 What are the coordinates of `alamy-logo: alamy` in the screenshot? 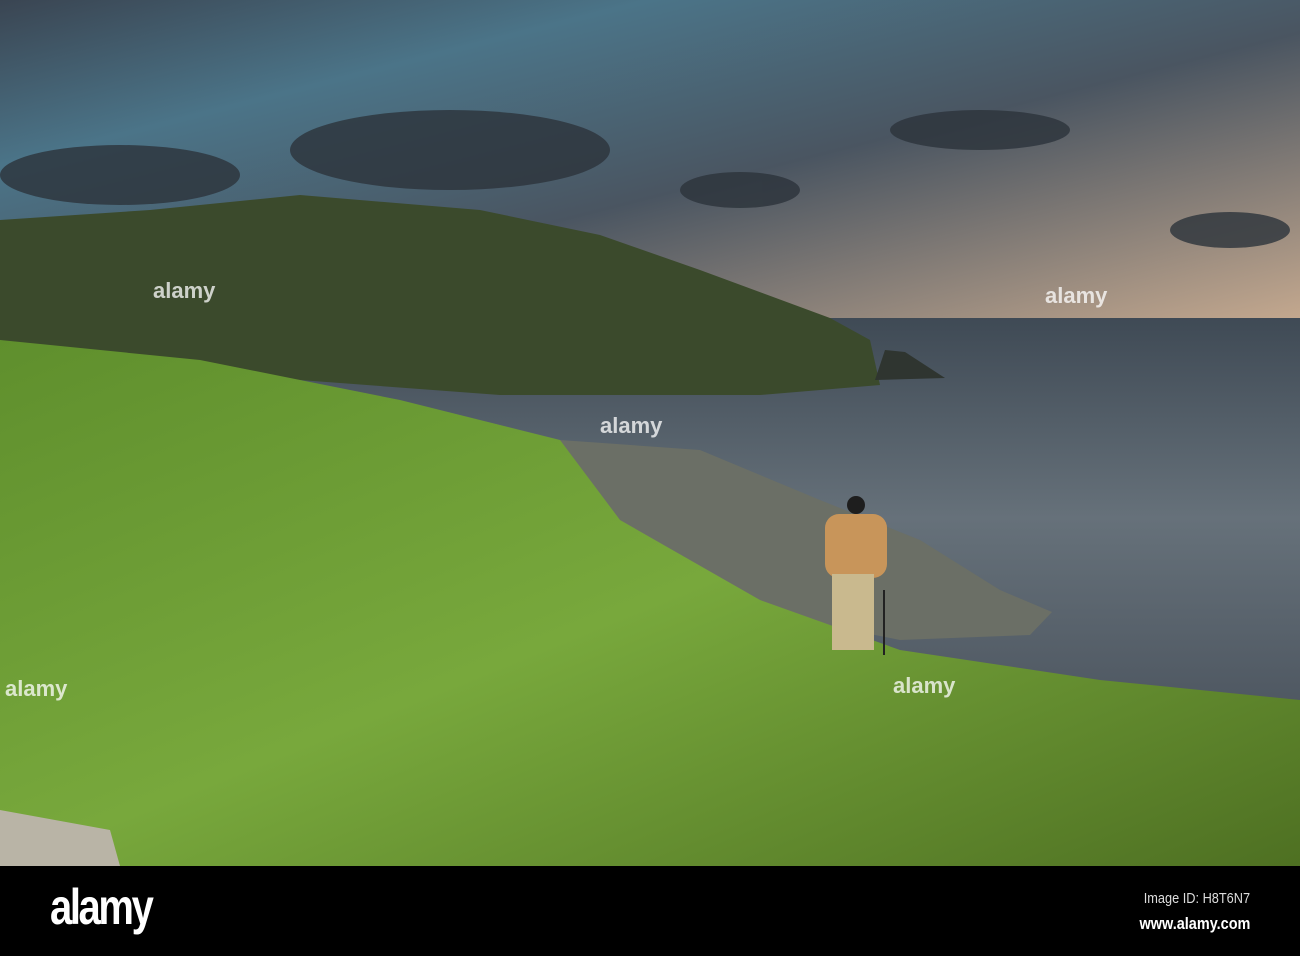 It's located at (102, 907).